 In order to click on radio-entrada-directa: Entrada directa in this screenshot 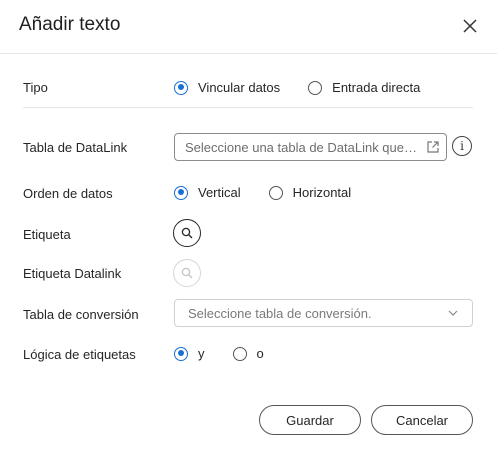, I will do `click(364, 87)`.